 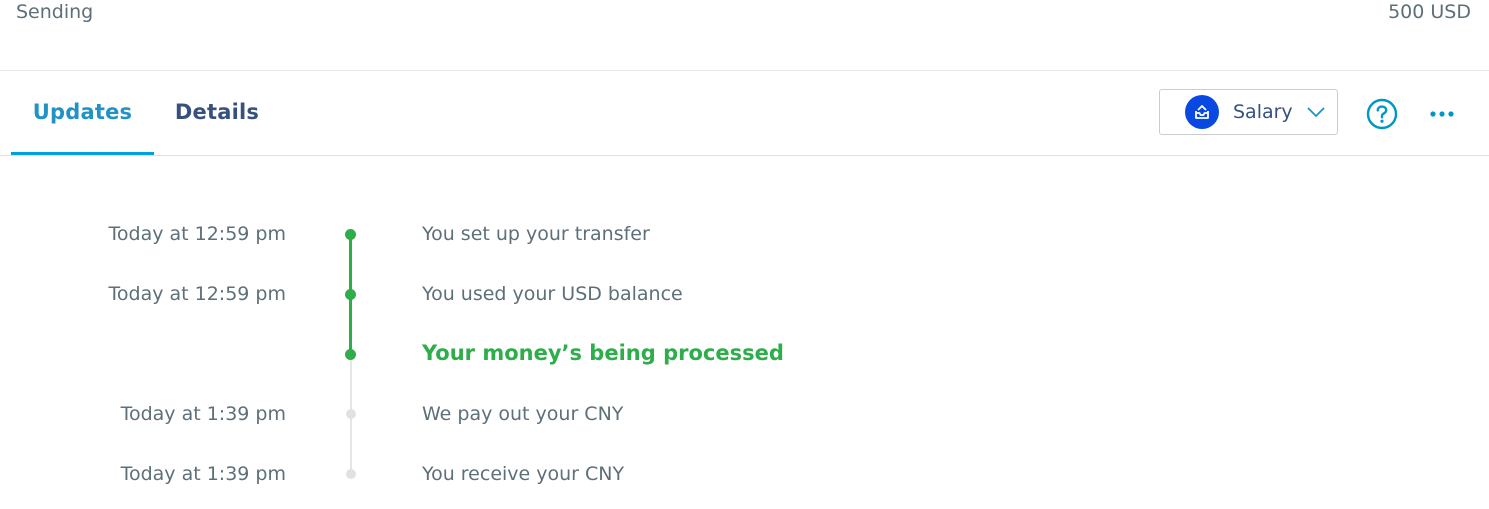 What do you see at coordinates (1429, 12) in the screenshot?
I see `transfer-amount: 500 USD` at bounding box center [1429, 12].